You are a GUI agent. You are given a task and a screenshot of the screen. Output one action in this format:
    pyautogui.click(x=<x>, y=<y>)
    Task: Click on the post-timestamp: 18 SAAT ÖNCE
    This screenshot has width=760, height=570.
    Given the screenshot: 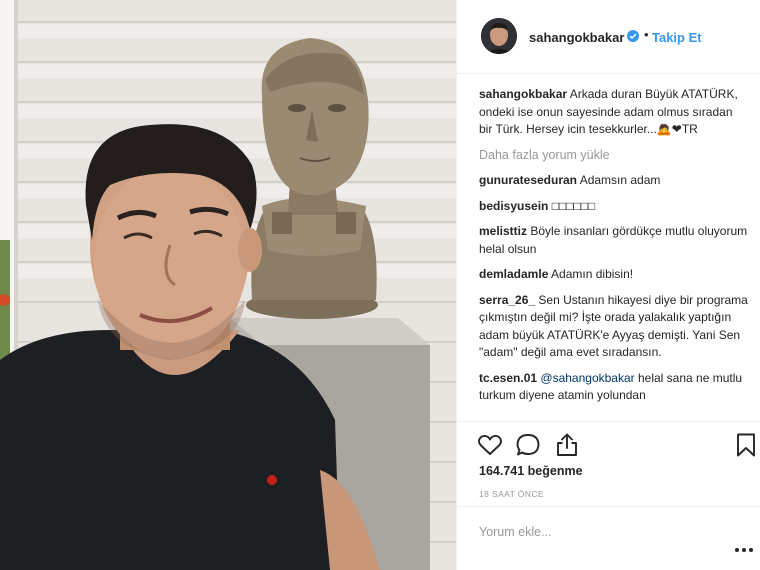 What is the action you would take?
    pyautogui.click(x=511, y=494)
    